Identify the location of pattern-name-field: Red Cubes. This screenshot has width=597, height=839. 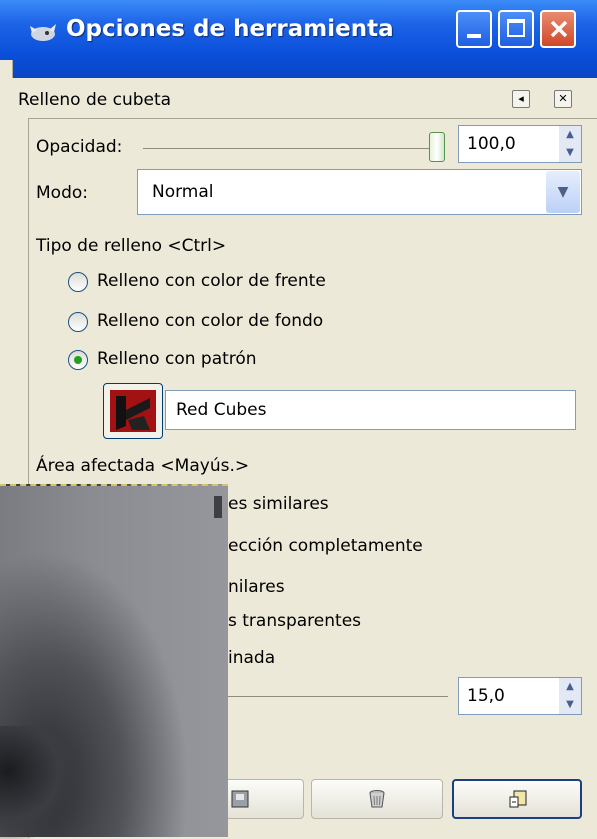
(370, 410).